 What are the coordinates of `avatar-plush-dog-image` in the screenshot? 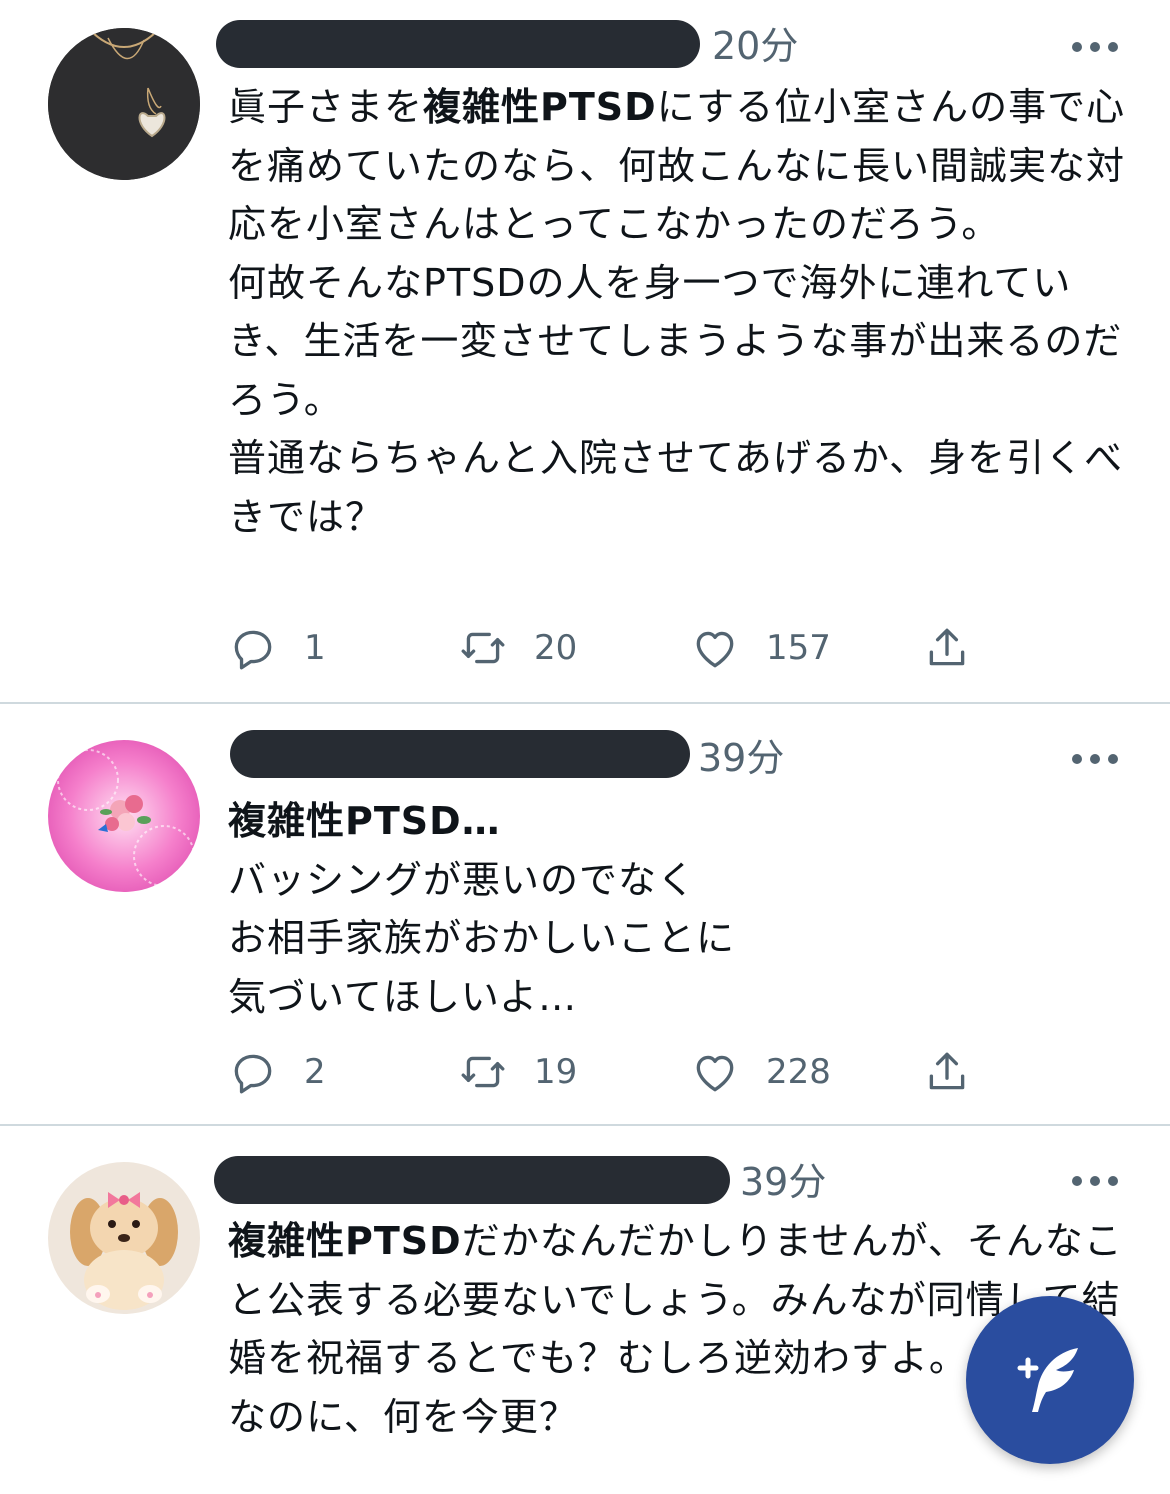 It's located at (124, 1238).